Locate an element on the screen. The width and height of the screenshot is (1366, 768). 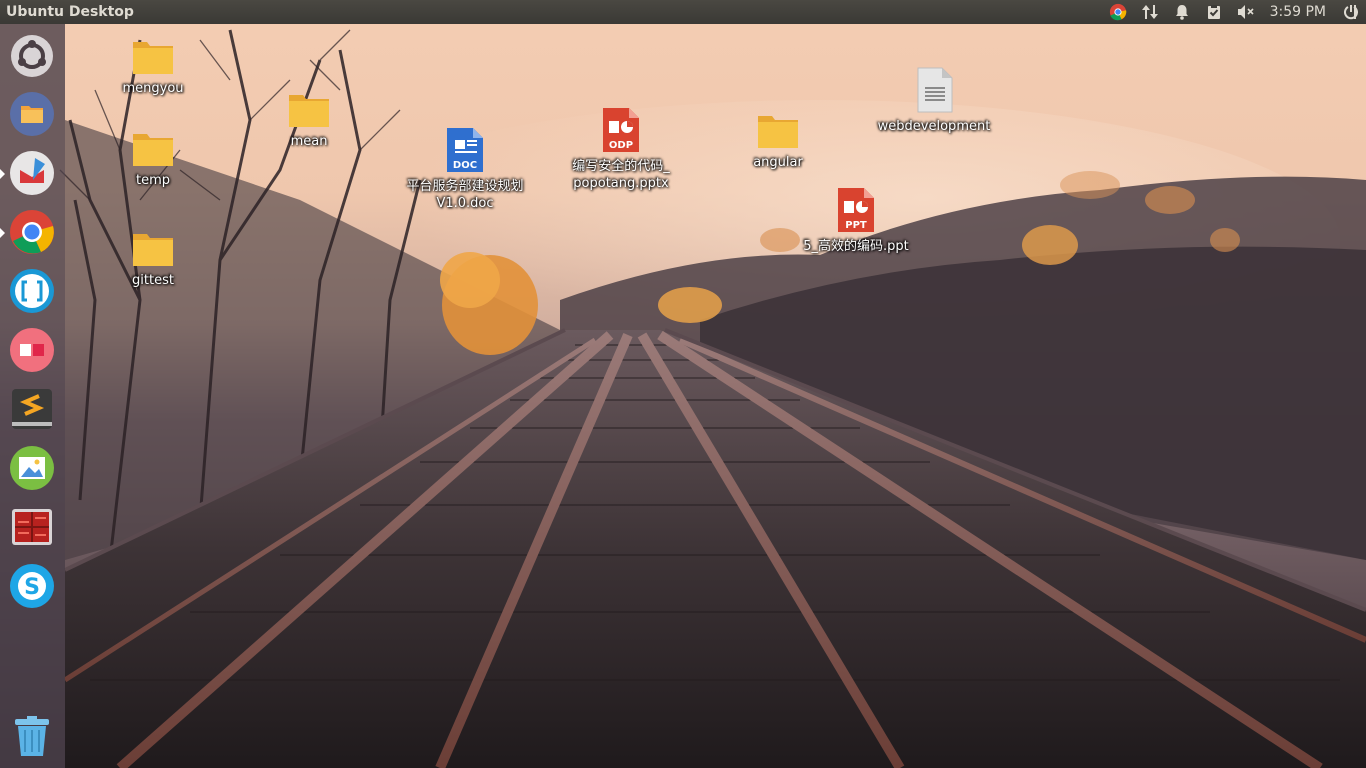
image-viewer-icon is located at coordinates (32, 468).